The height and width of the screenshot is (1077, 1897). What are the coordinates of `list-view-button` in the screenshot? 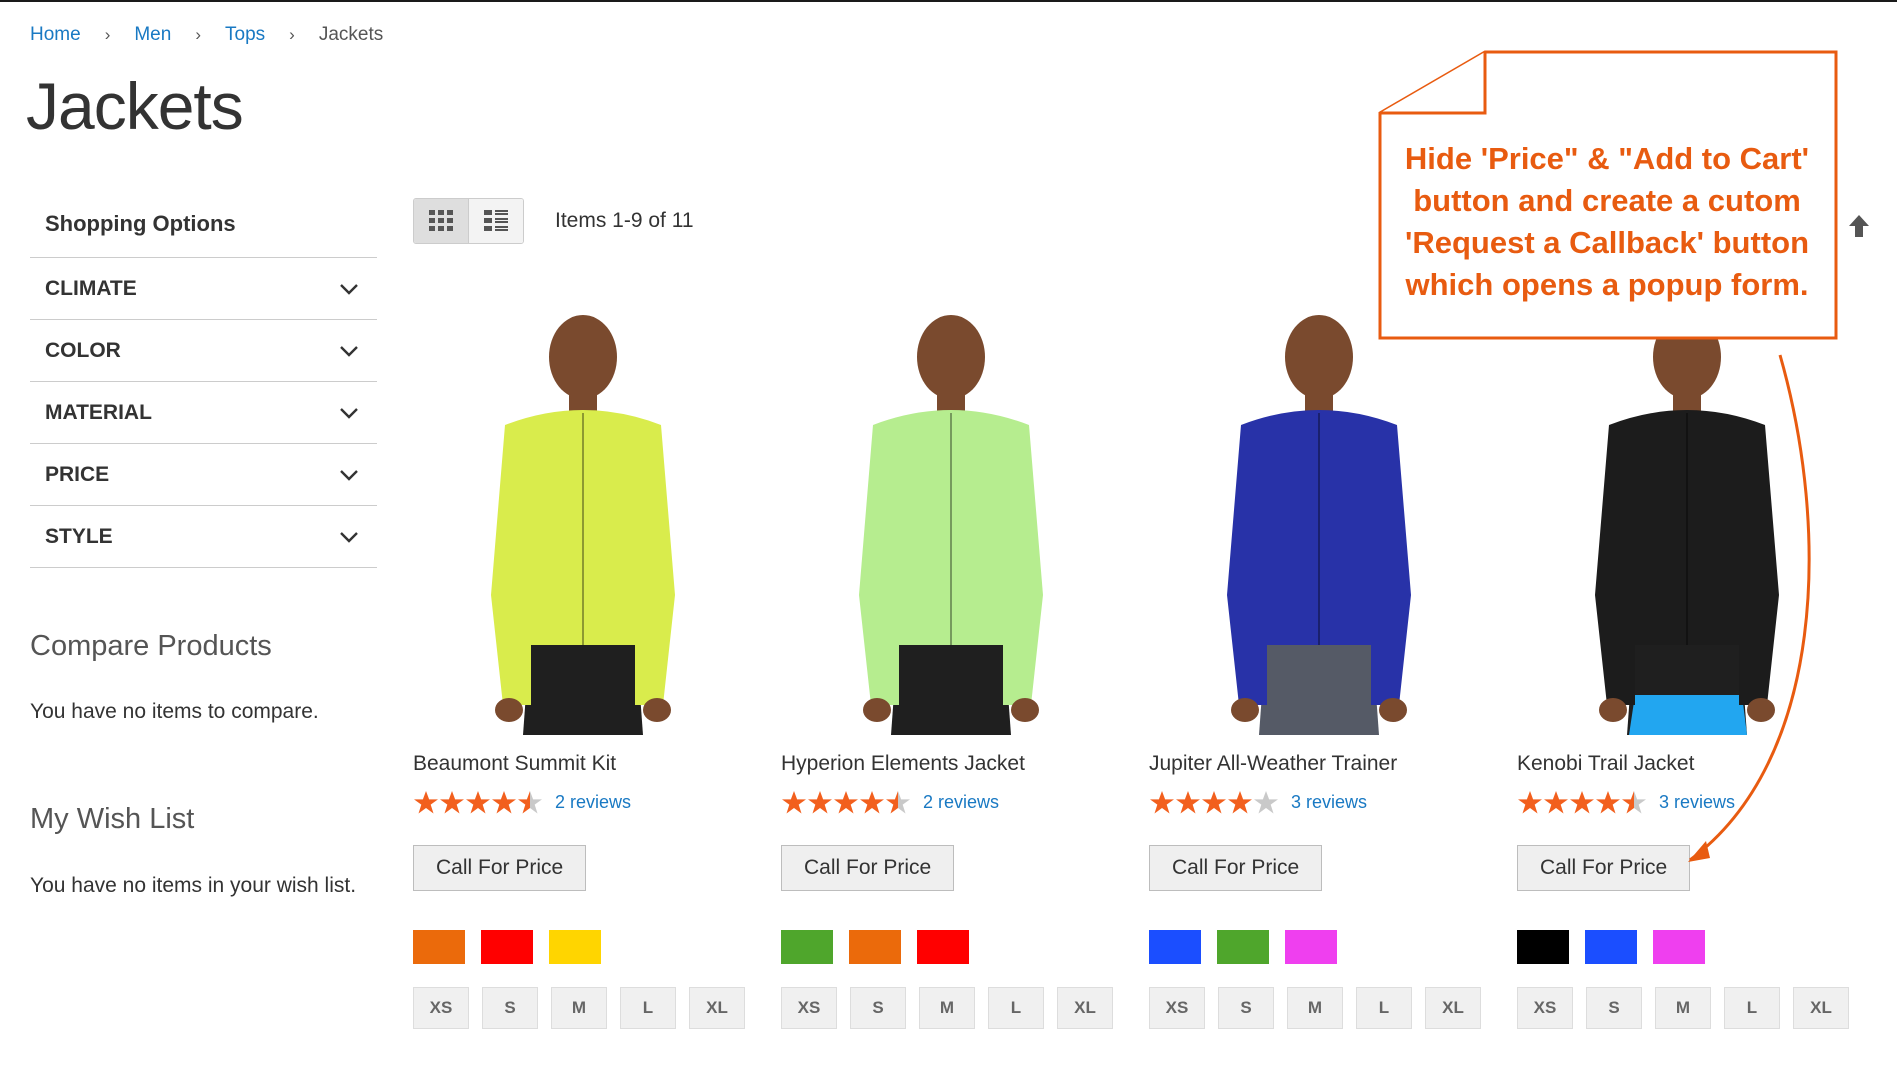 It's located at (496, 221).